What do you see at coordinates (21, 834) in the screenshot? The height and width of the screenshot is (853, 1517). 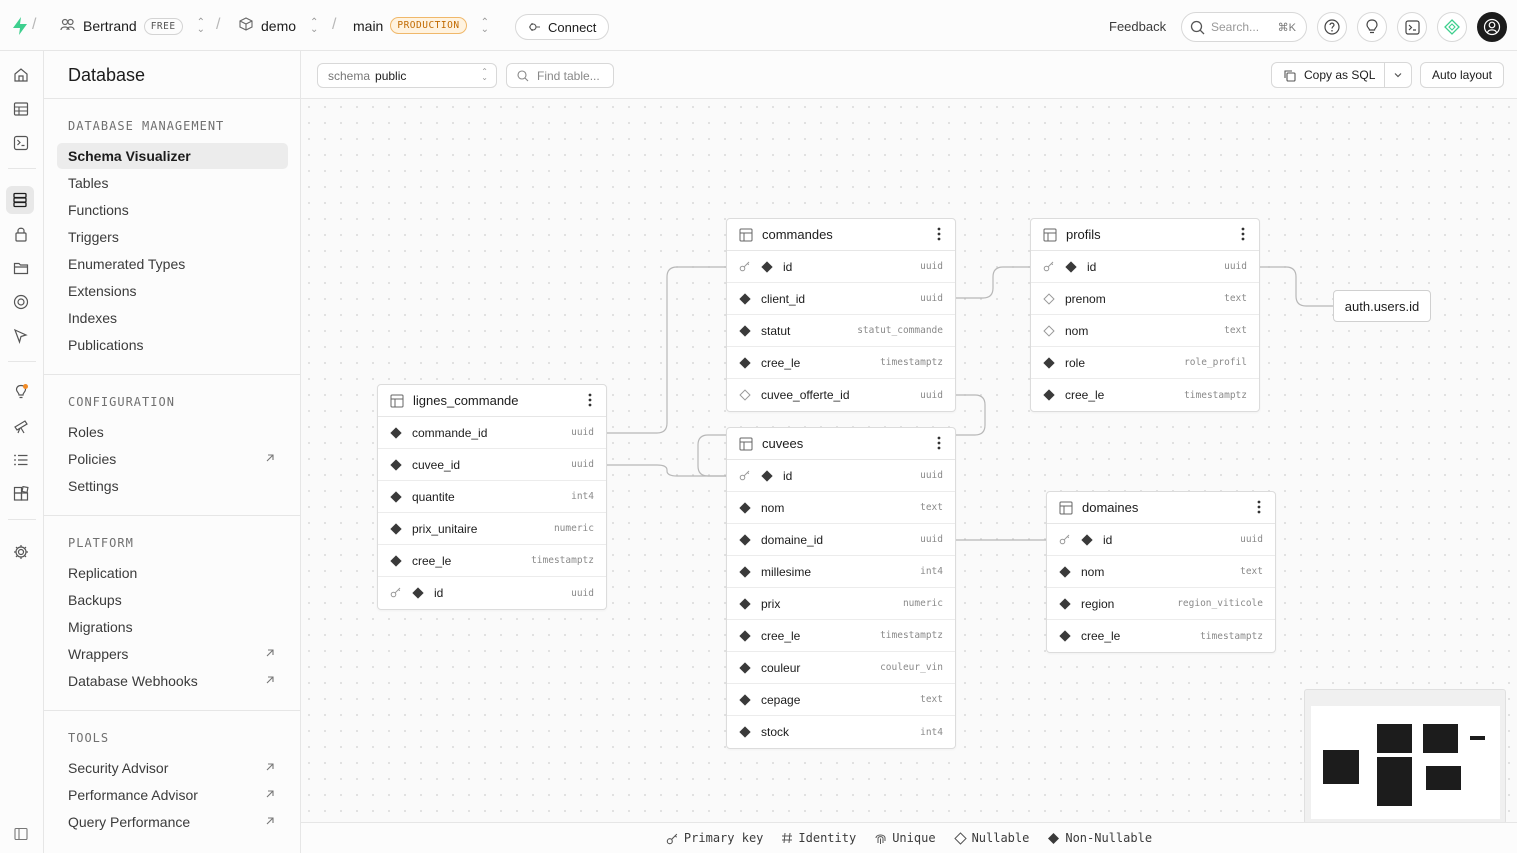 I see `collapse-sidebar-icon` at bounding box center [21, 834].